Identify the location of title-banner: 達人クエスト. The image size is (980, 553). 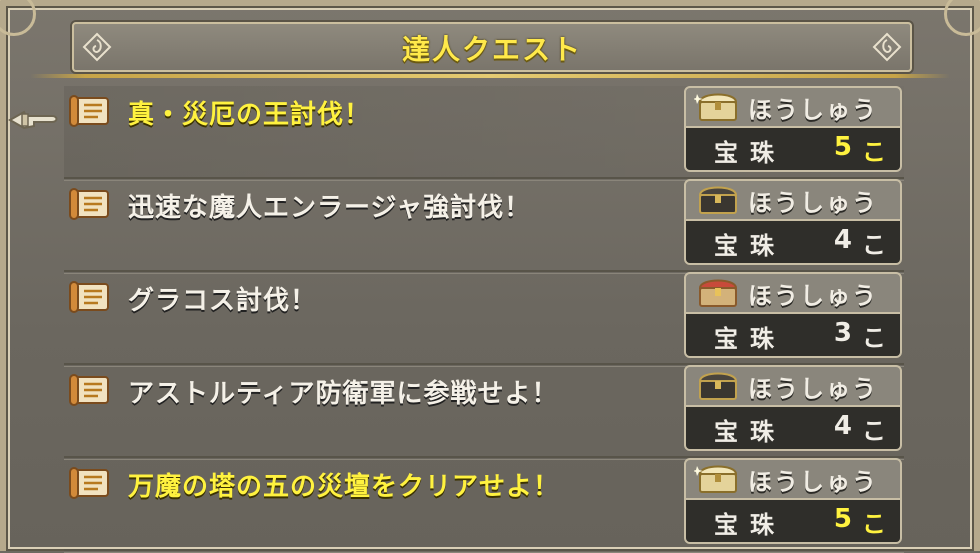
(492, 47).